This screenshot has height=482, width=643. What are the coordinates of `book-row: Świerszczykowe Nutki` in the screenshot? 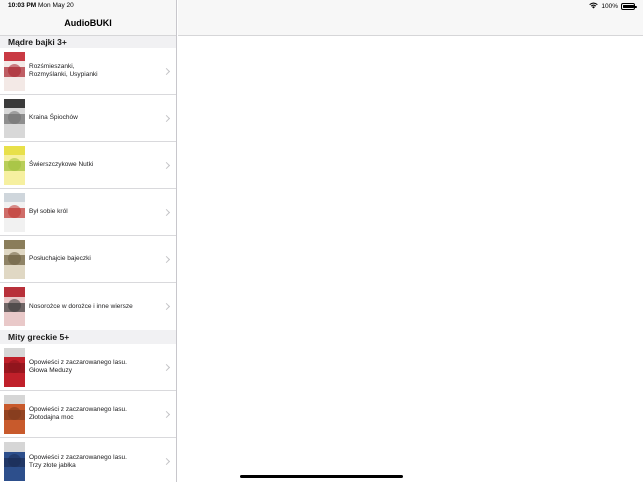 It's located at (88, 165).